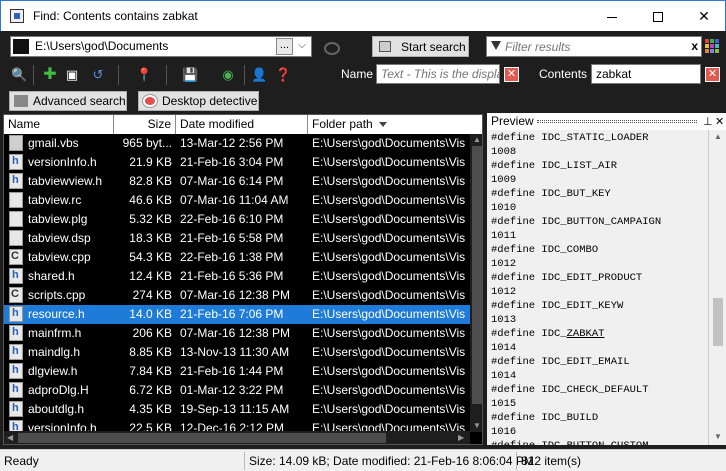  Describe the element at coordinates (228, 75) in the screenshot. I see `globe-icon: ◉` at that location.